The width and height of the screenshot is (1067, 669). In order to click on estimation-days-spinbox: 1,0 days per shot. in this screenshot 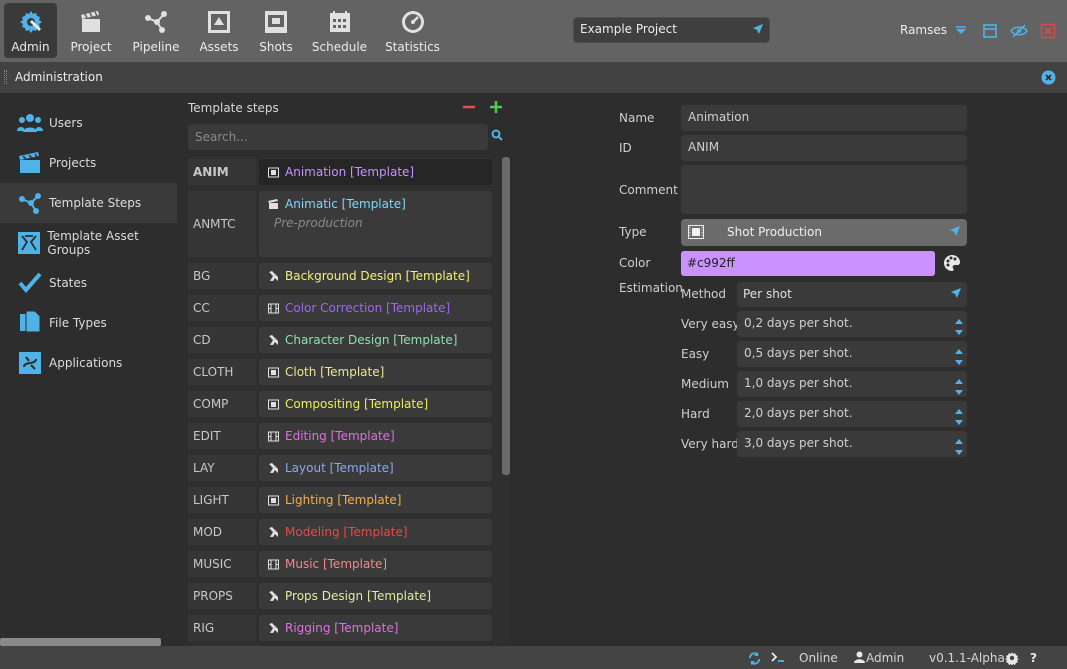, I will do `click(852, 384)`.